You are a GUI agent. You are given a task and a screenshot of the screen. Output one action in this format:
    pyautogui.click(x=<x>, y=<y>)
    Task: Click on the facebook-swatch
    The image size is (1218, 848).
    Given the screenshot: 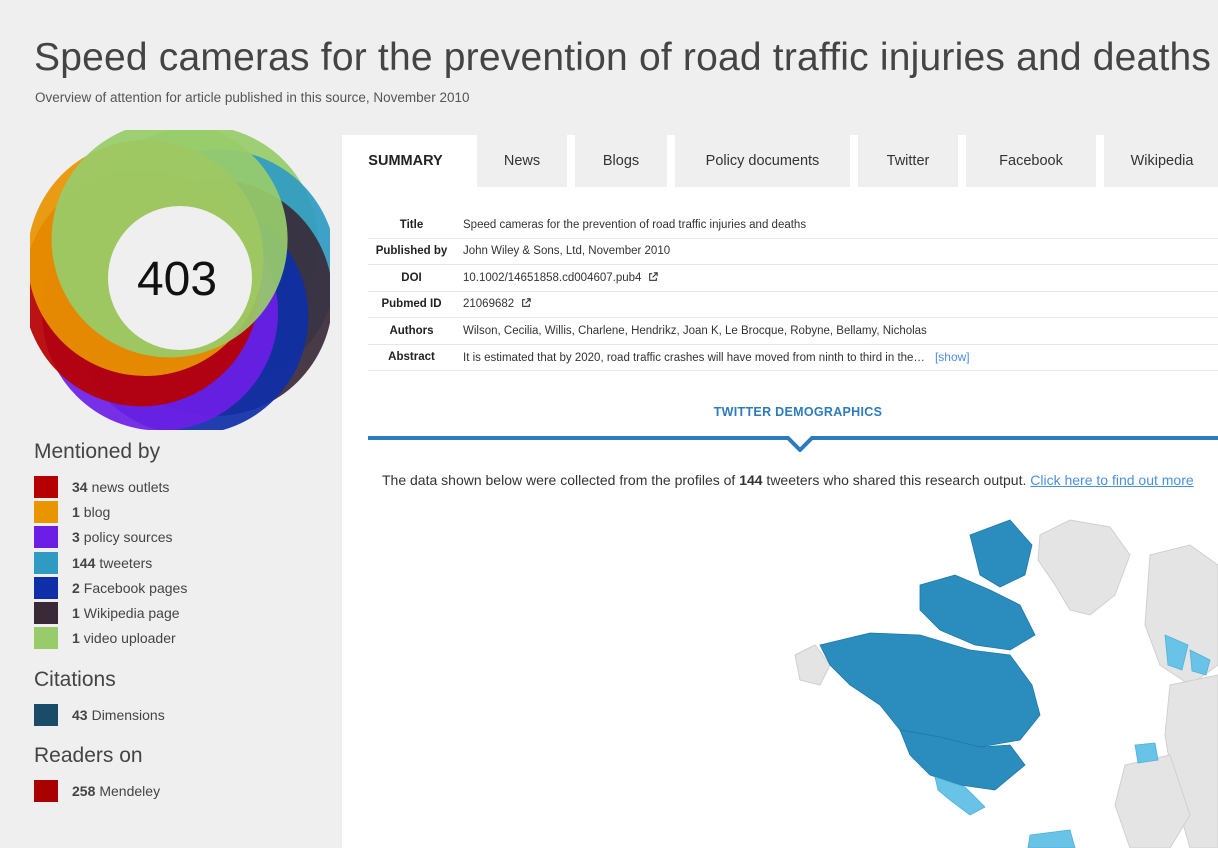 What is the action you would take?
    pyautogui.click(x=46, y=587)
    